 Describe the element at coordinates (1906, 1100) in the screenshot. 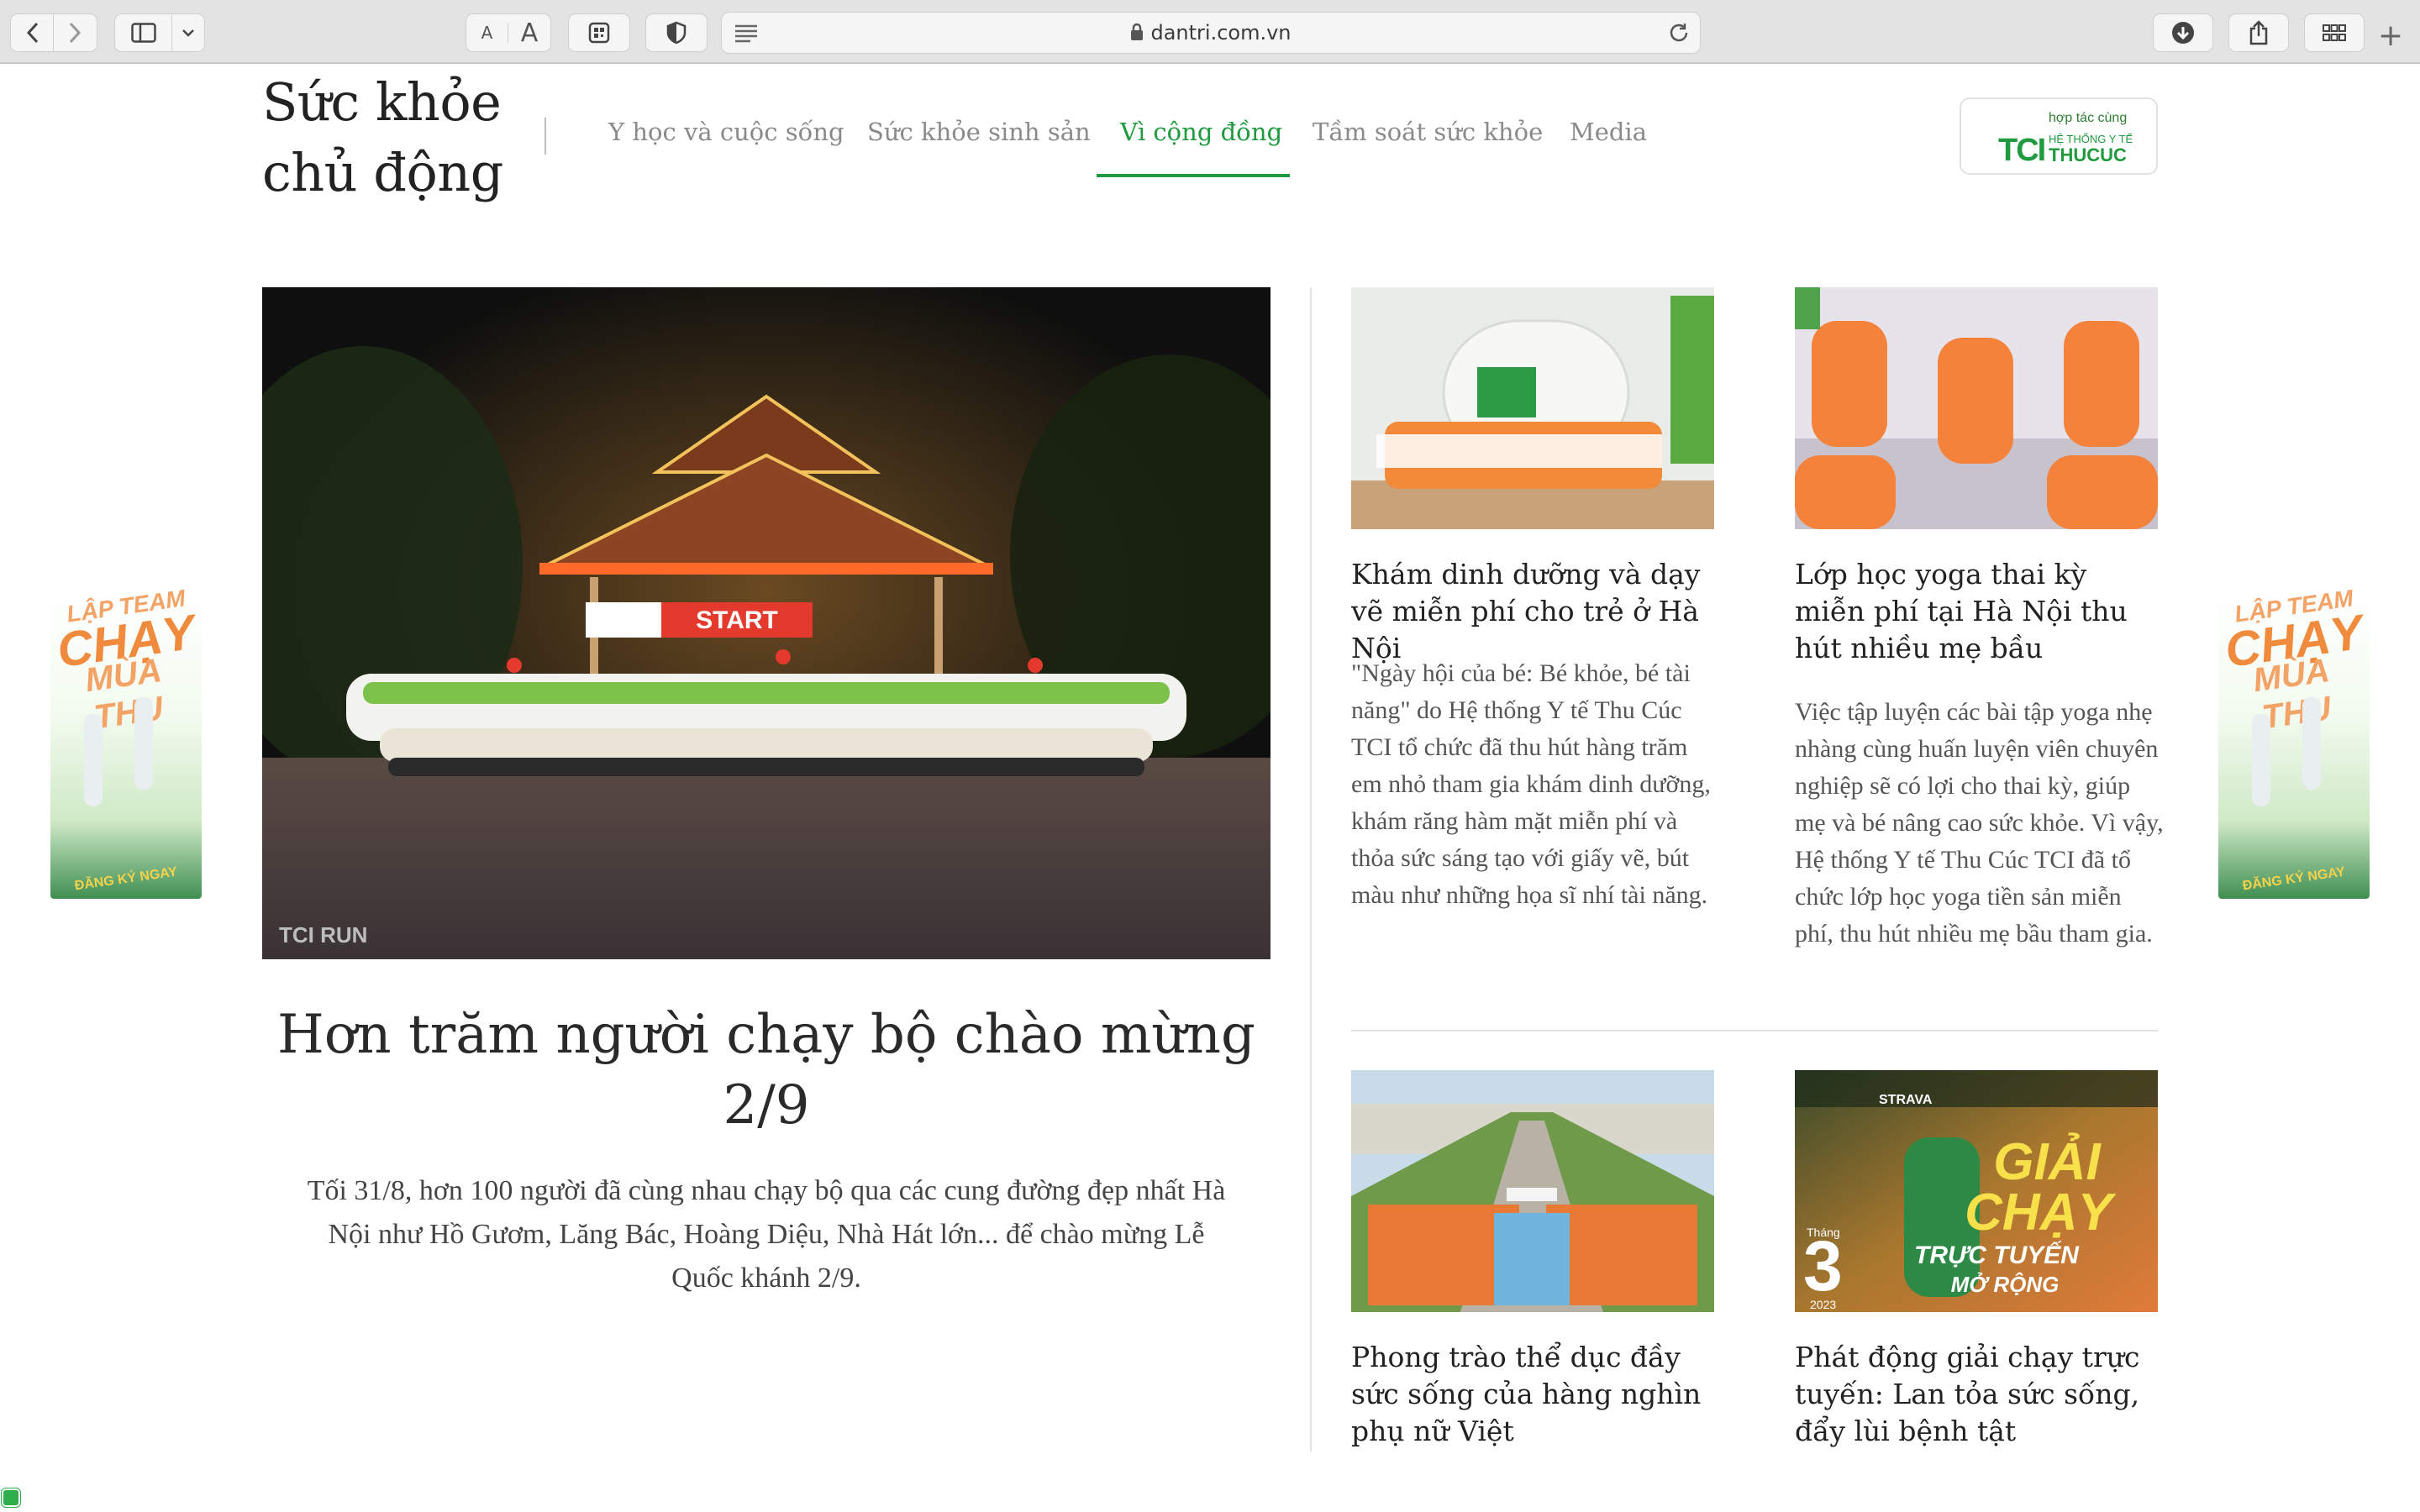

I see `article4-brand: STRAVA` at that location.